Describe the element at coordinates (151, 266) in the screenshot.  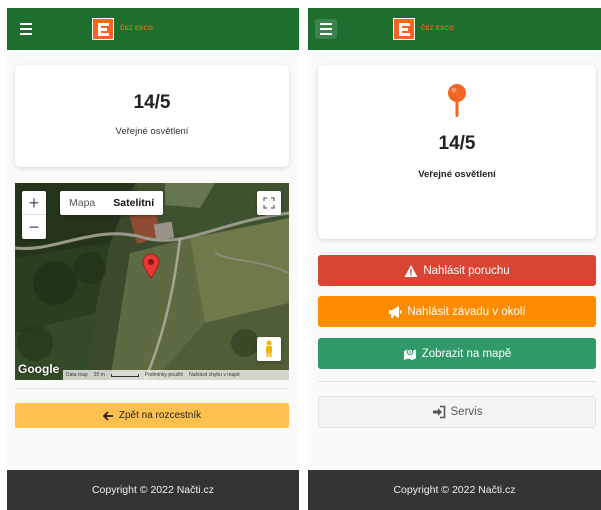
I see `map-pin-icon` at that location.